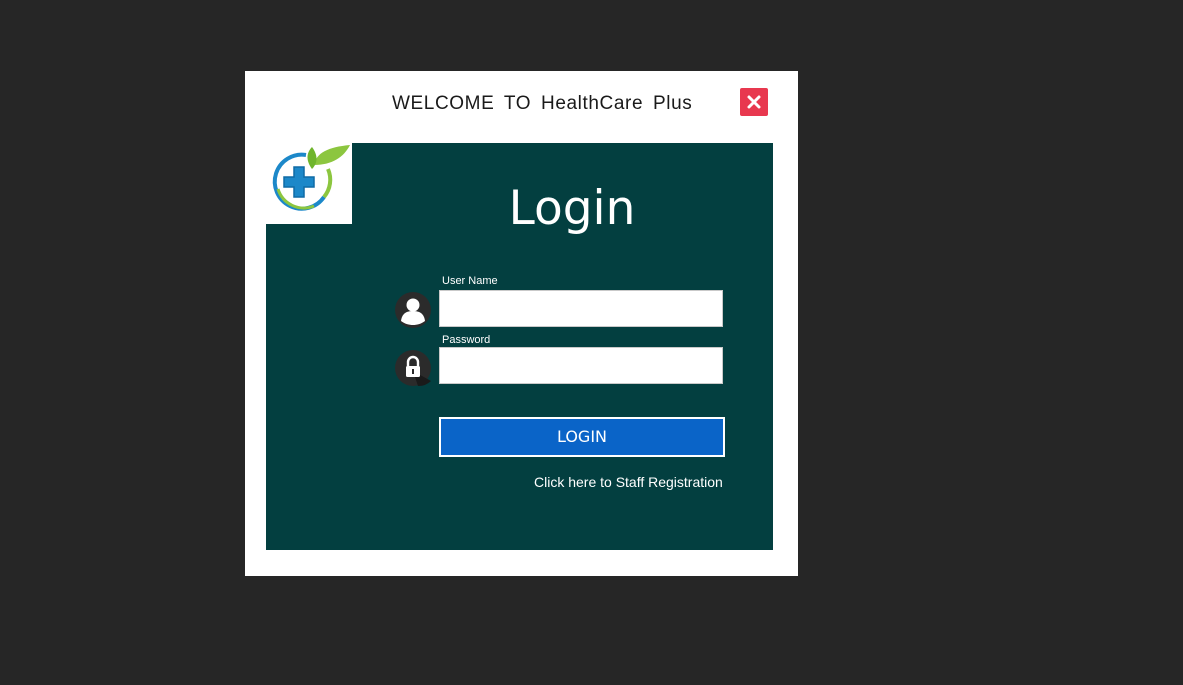  Describe the element at coordinates (581, 365) in the screenshot. I see `password-input` at that location.